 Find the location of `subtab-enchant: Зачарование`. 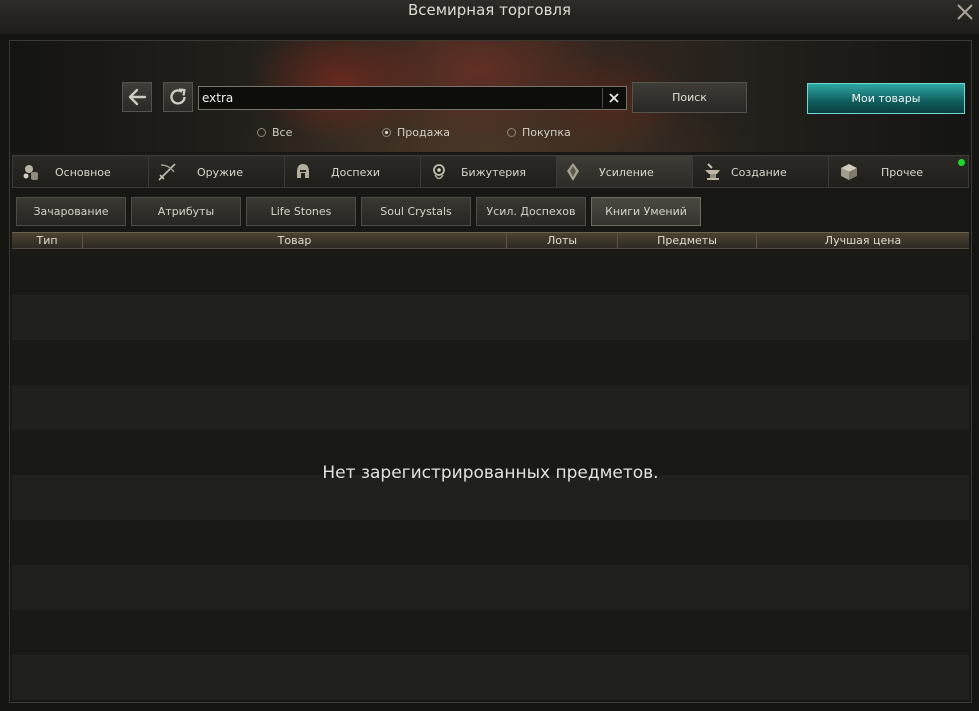

subtab-enchant: Зачарование is located at coordinates (71, 211).